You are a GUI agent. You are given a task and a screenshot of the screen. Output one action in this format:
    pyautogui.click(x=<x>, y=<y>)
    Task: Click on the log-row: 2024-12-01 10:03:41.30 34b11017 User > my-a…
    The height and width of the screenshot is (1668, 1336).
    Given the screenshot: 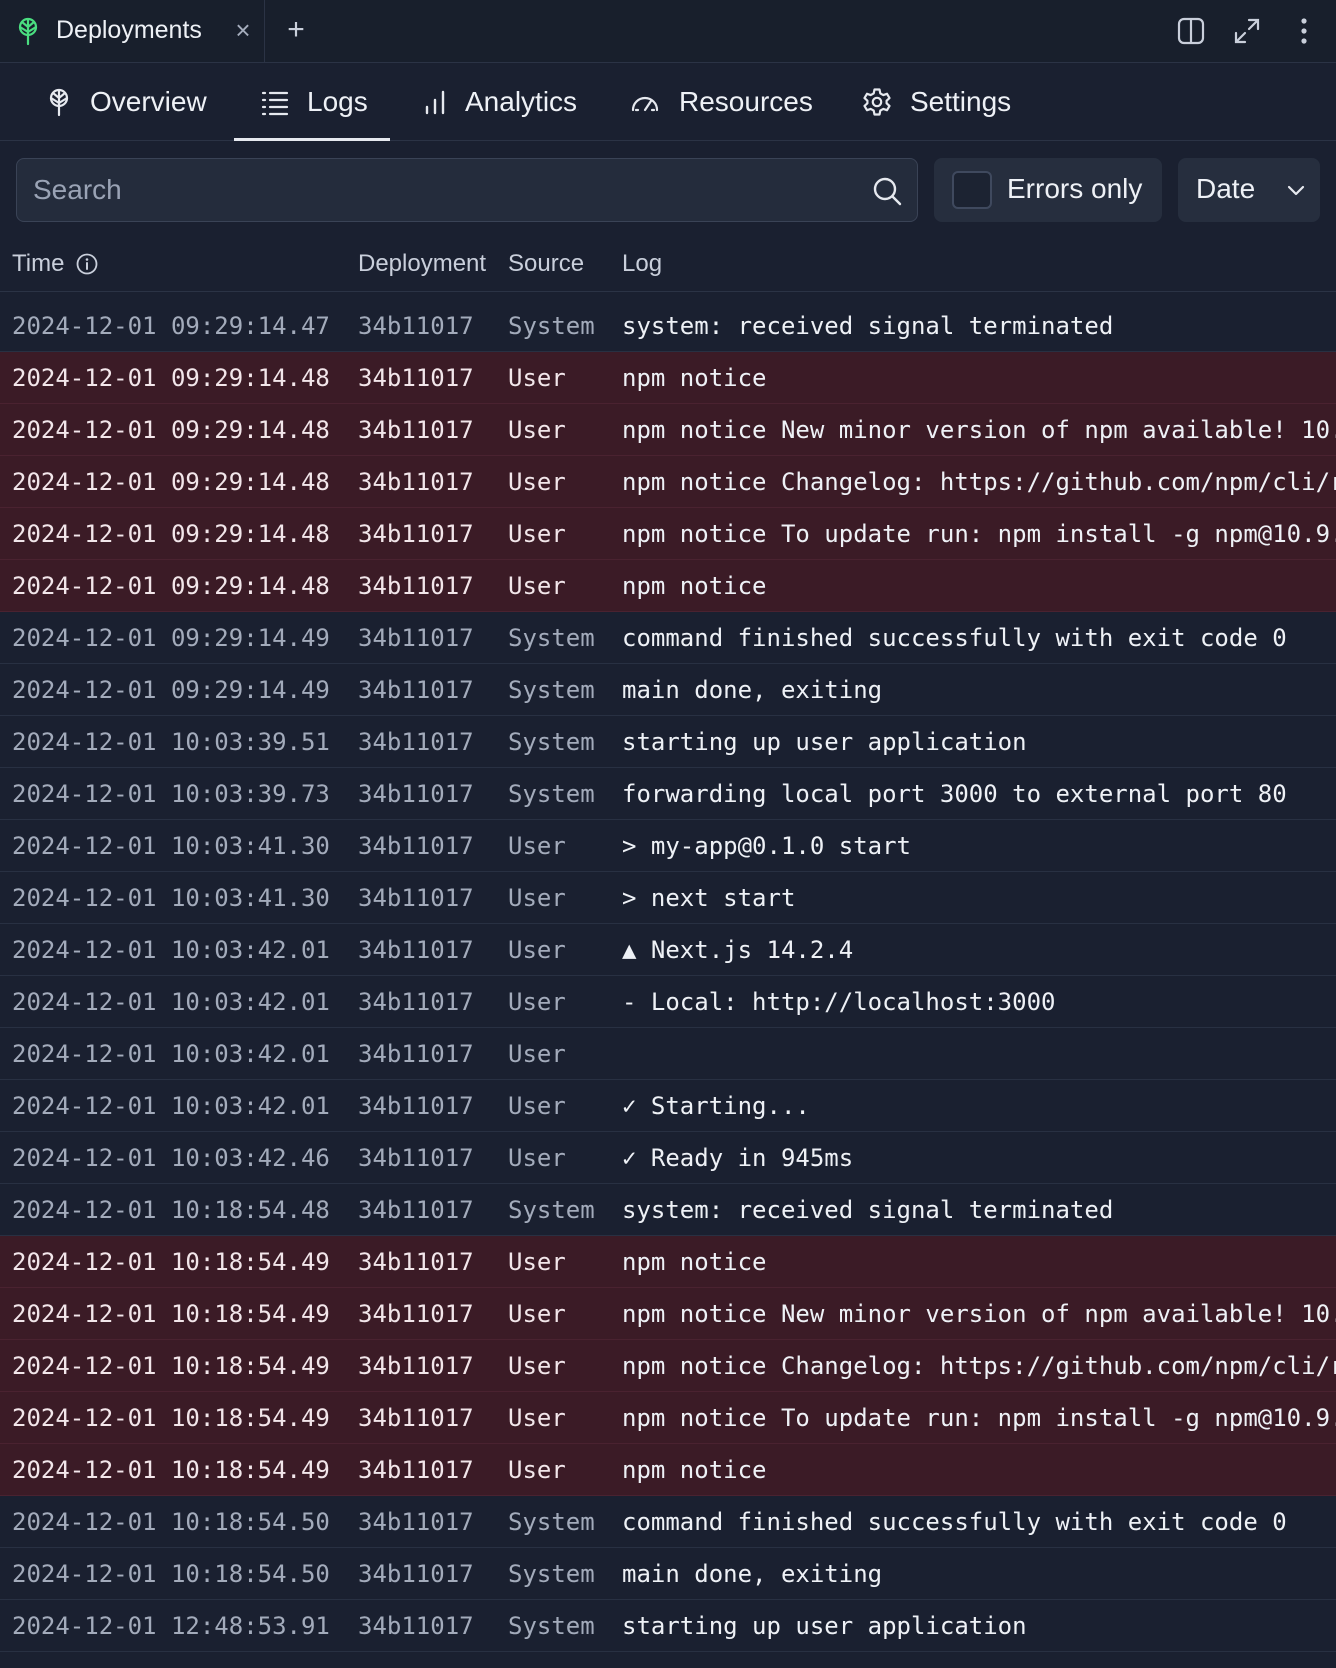 What is the action you would take?
    pyautogui.click(x=668, y=846)
    